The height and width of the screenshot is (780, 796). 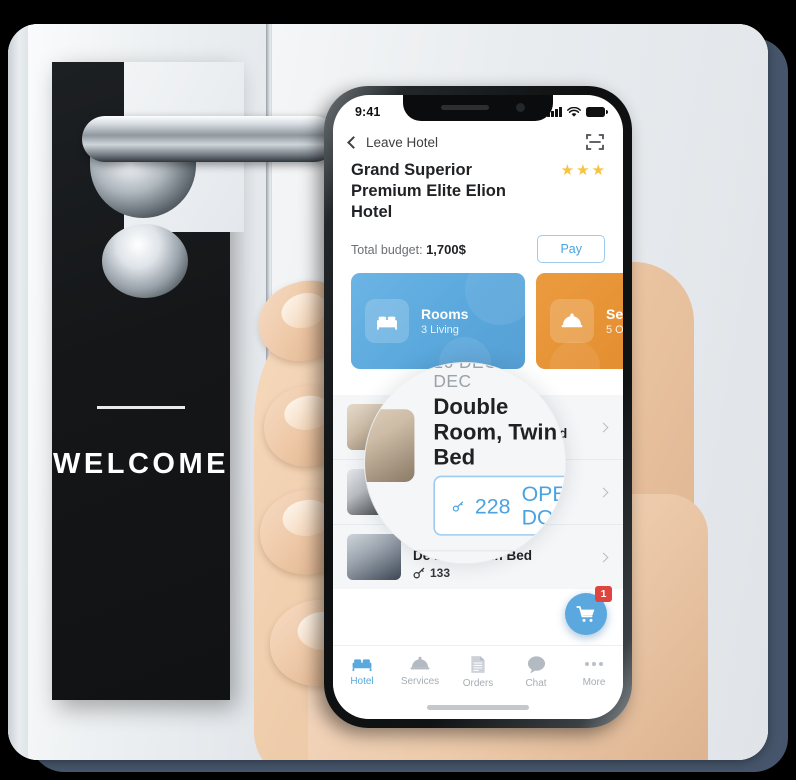 I want to click on total-budget-text: Total budget: 1,700$, so click(x=408, y=249).